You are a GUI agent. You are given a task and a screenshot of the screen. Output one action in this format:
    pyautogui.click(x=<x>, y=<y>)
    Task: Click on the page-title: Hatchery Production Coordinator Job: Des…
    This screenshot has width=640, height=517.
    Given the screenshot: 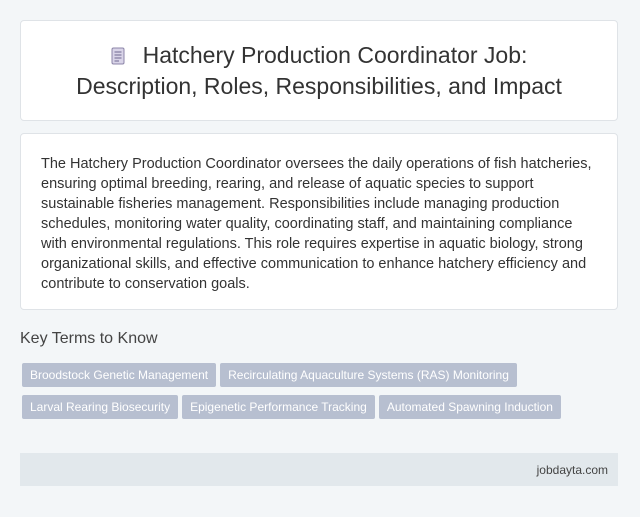 What is the action you would take?
    pyautogui.click(x=319, y=71)
    